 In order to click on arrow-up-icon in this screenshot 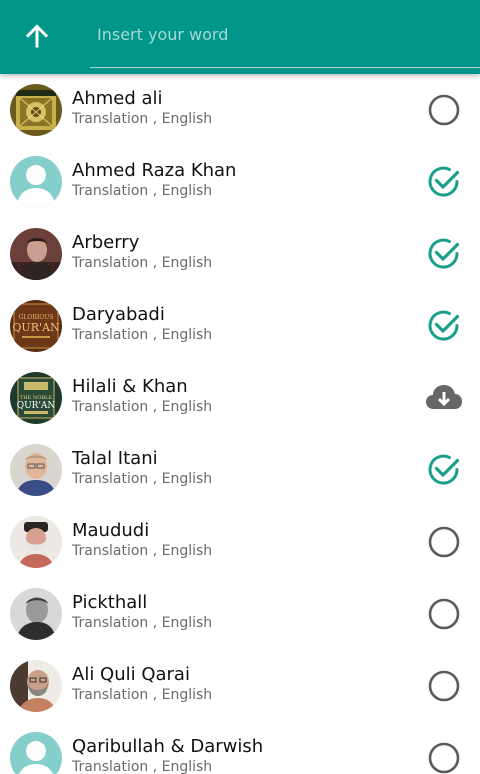, I will do `click(37, 36)`.